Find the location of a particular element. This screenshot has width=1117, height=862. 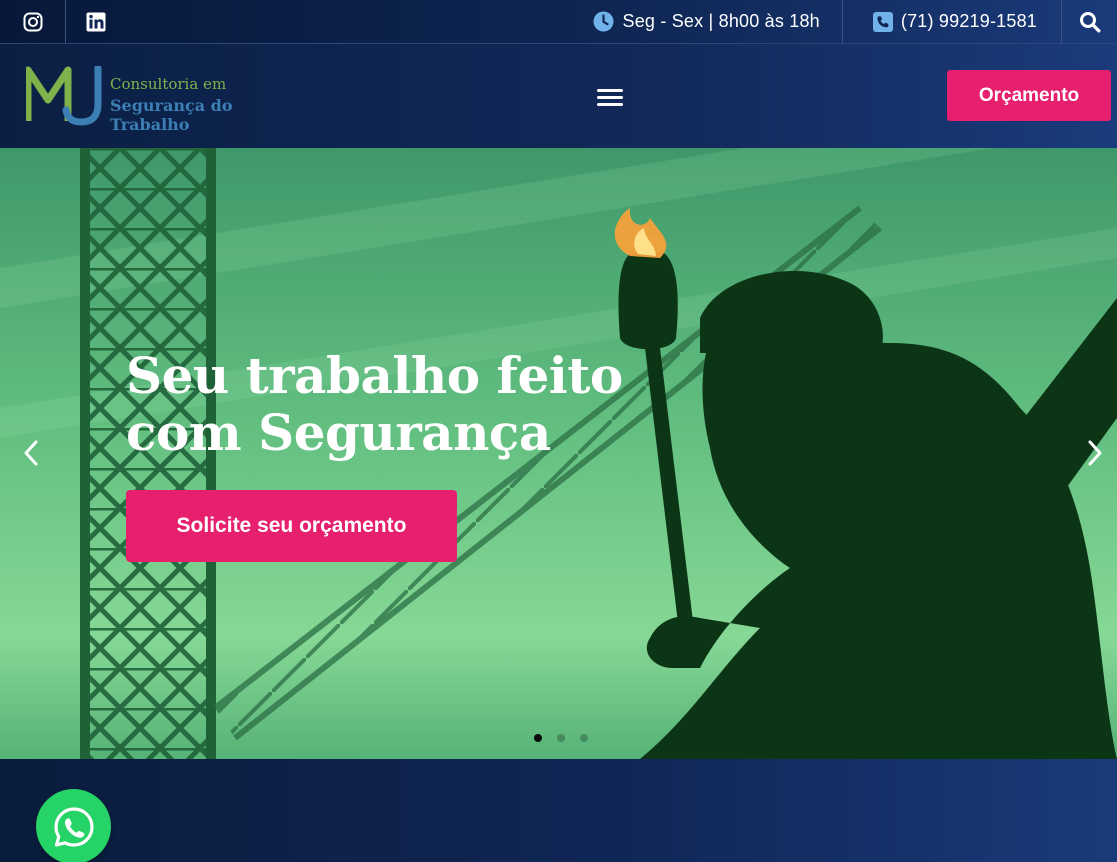

logo-tagline-top: Consultoria em is located at coordinates (168, 84).